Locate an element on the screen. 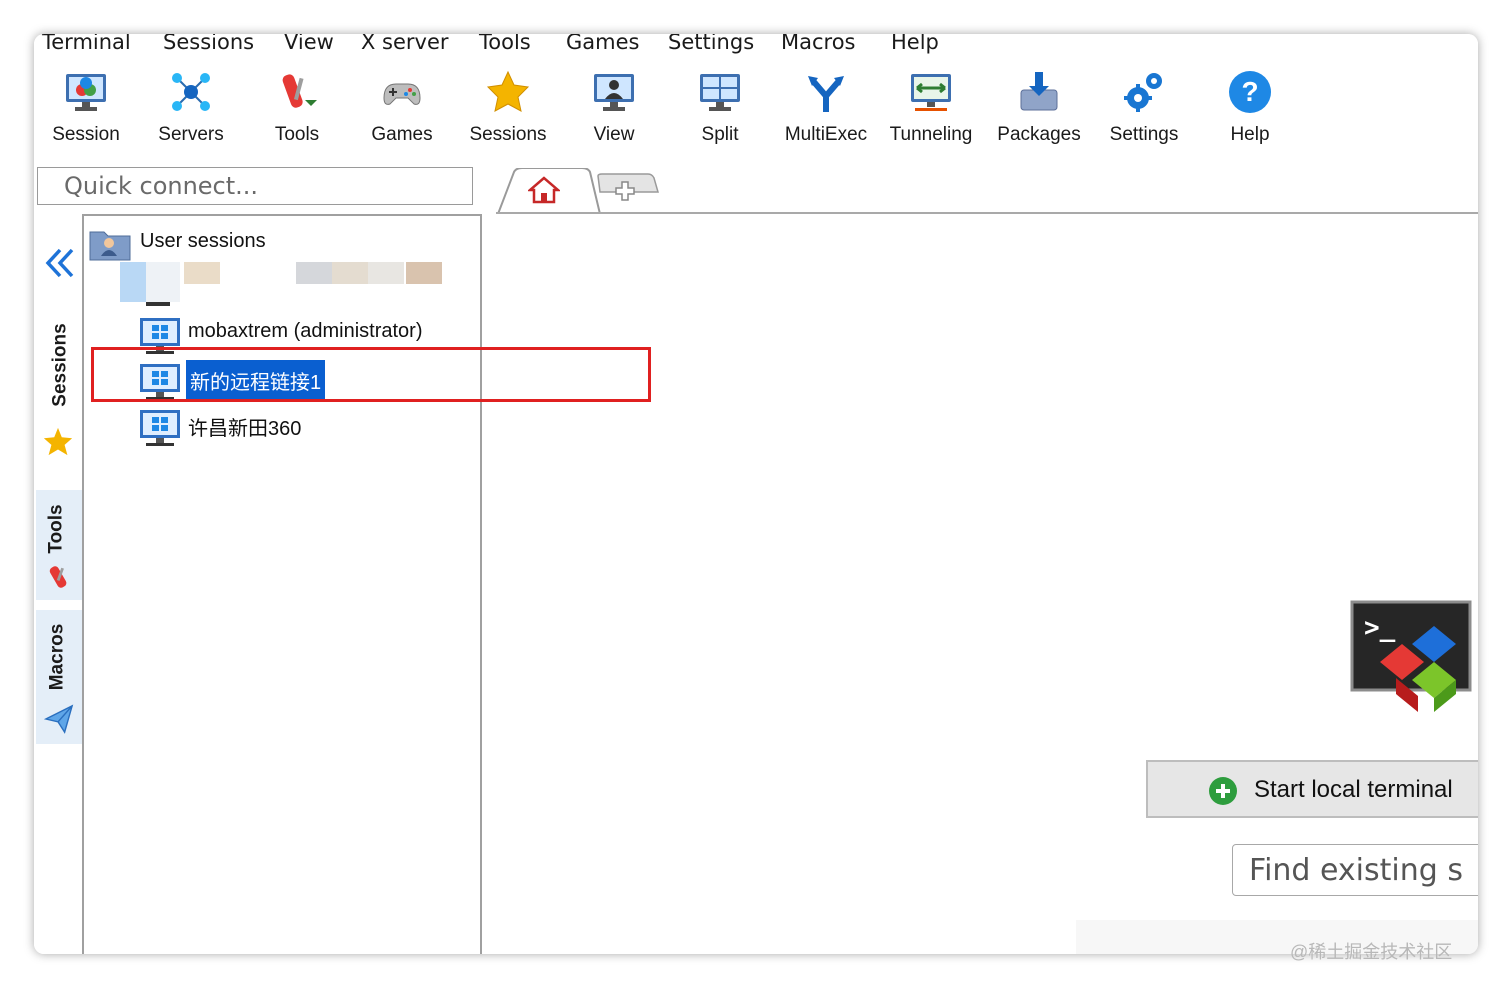 This screenshot has width=1512, height=988. servers-label: Servers is located at coordinates (191, 134).